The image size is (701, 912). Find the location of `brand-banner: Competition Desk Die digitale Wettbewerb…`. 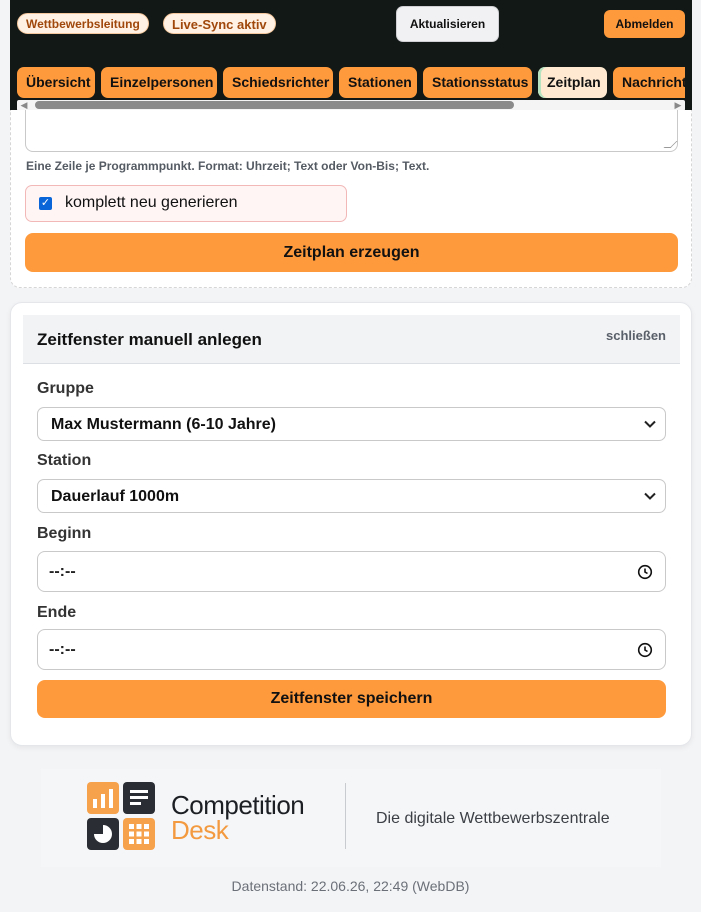

brand-banner: Competition Desk Die digitale Wettbewerb… is located at coordinates (351, 818).